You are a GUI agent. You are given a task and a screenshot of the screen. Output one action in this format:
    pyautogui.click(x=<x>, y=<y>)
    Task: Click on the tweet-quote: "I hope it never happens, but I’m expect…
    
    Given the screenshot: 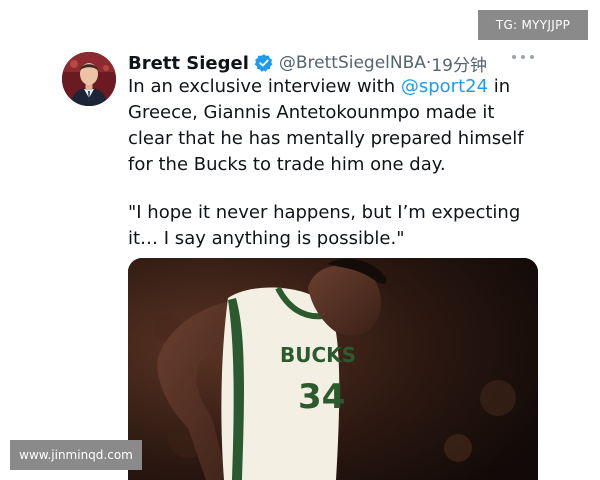 What is the action you would take?
    pyautogui.click(x=324, y=225)
    